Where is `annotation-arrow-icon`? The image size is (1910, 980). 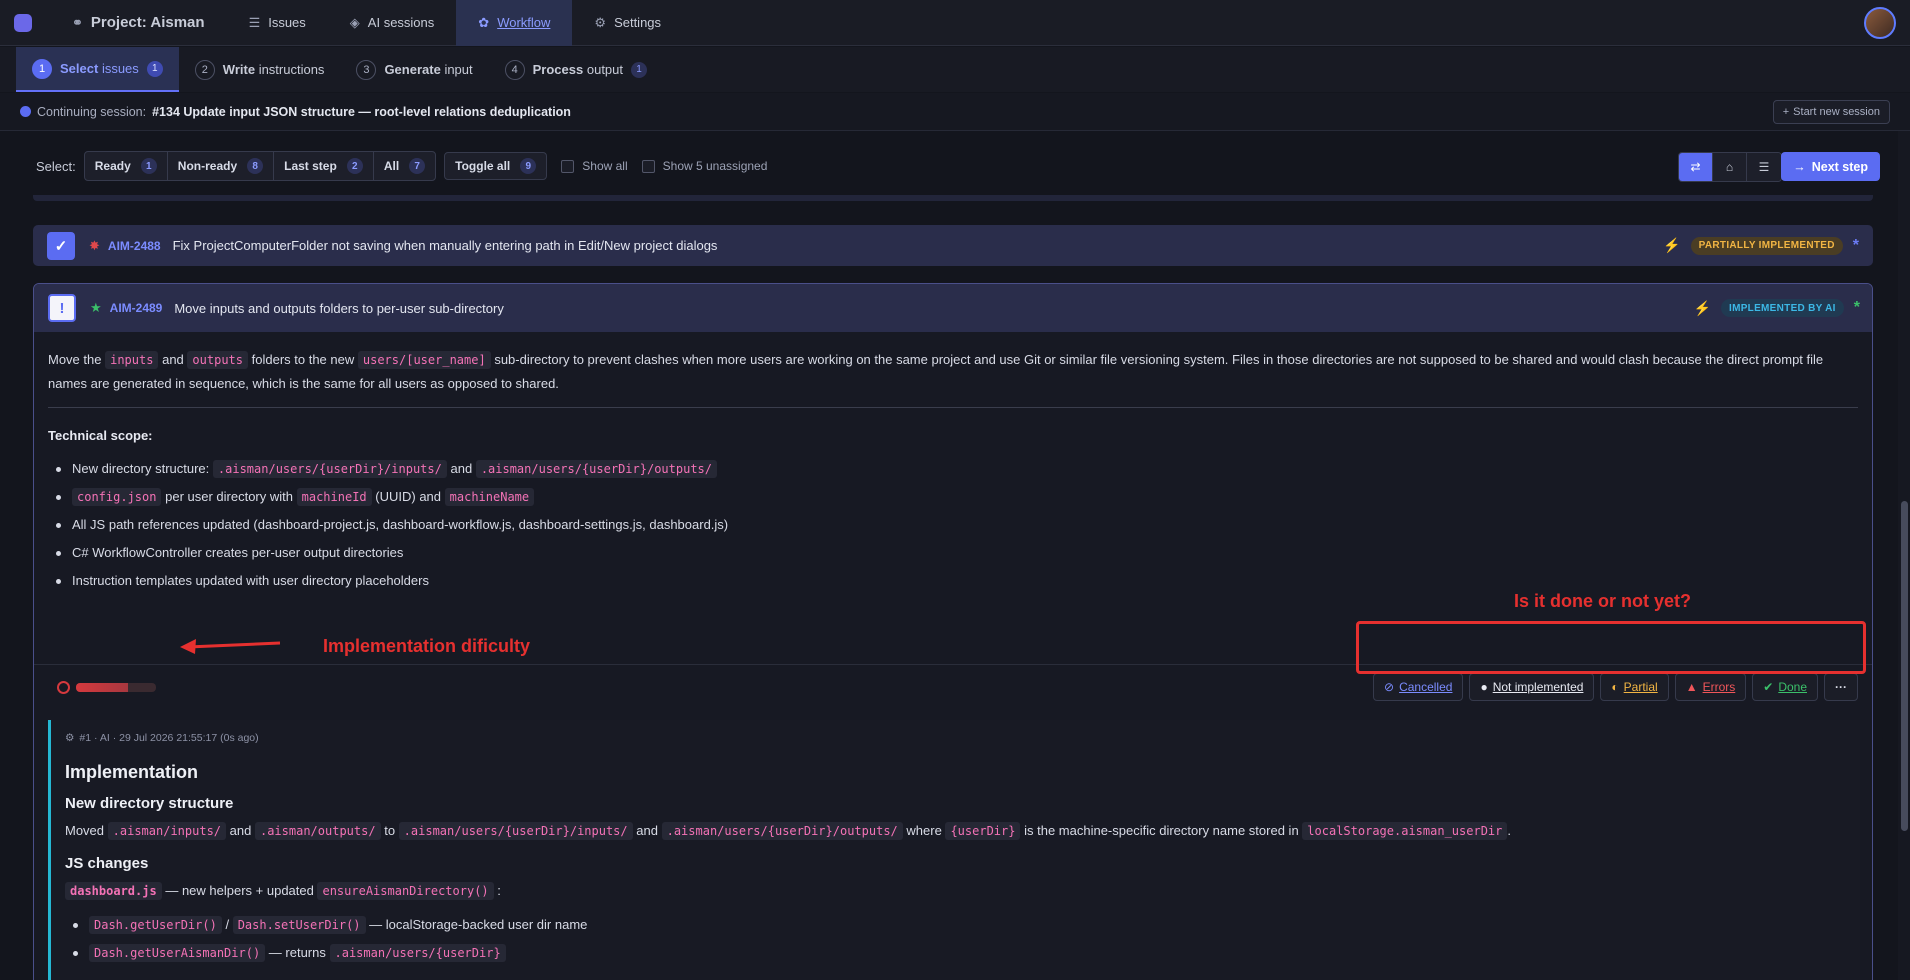 annotation-arrow-icon is located at coordinates (230, 646).